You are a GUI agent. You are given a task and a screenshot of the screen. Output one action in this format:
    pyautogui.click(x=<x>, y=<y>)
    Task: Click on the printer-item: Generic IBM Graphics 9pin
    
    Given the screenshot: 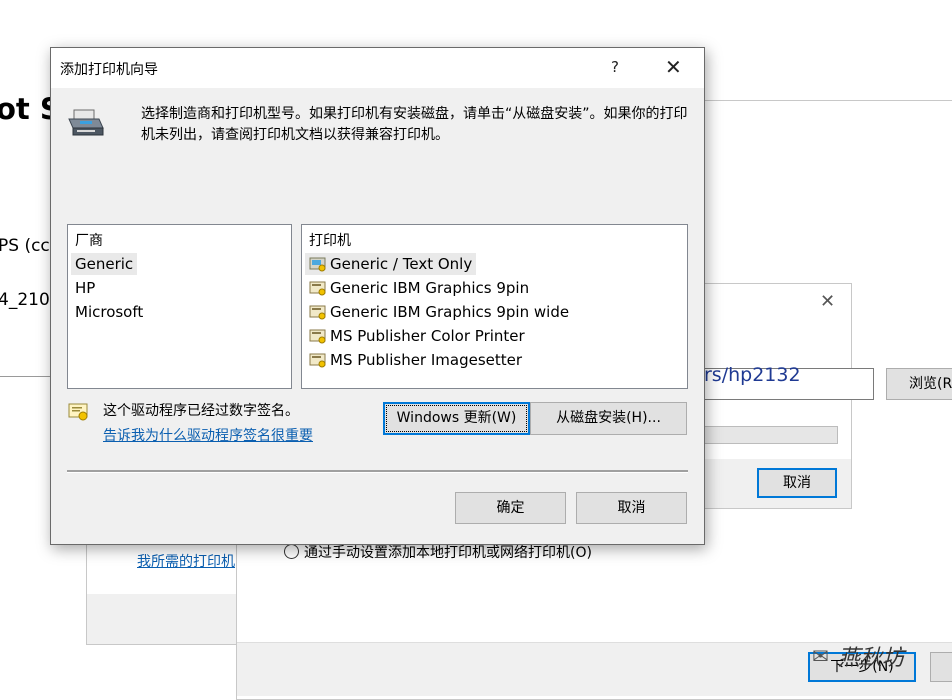 What is the action you would take?
    pyautogui.click(x=419, y=288)
    